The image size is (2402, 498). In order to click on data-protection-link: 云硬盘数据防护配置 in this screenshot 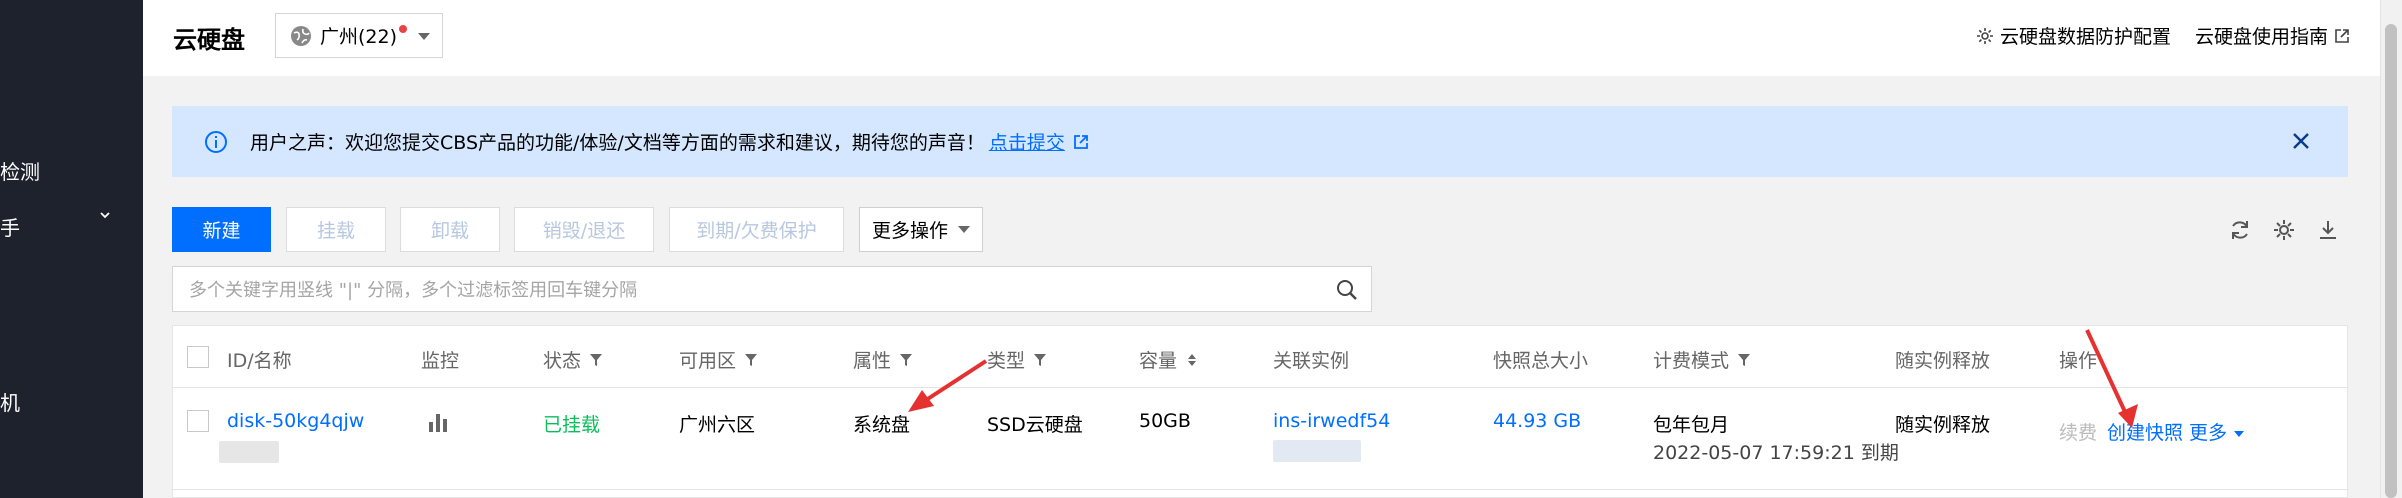, I will do `click(2073, 35)`.